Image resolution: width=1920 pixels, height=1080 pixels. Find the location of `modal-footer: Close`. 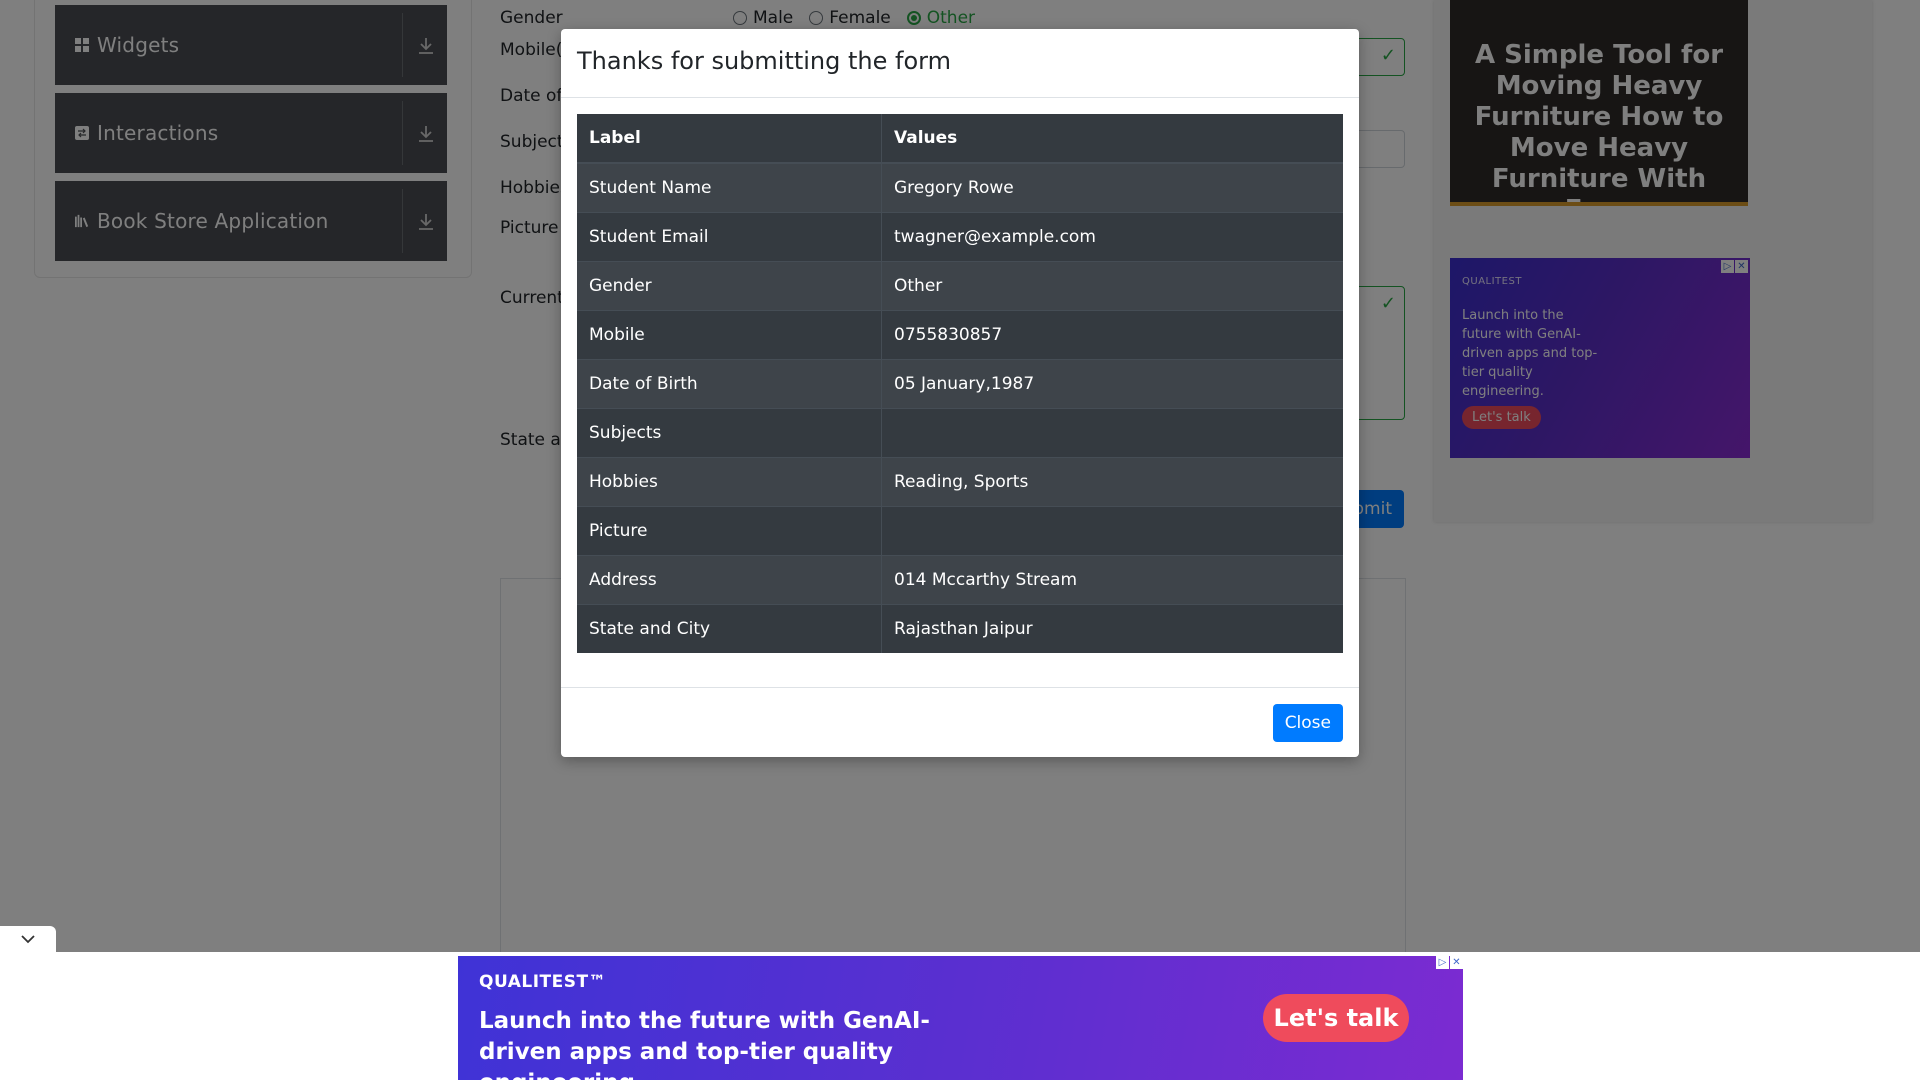

modal-footer: Close is located at coordinates (960, 722).